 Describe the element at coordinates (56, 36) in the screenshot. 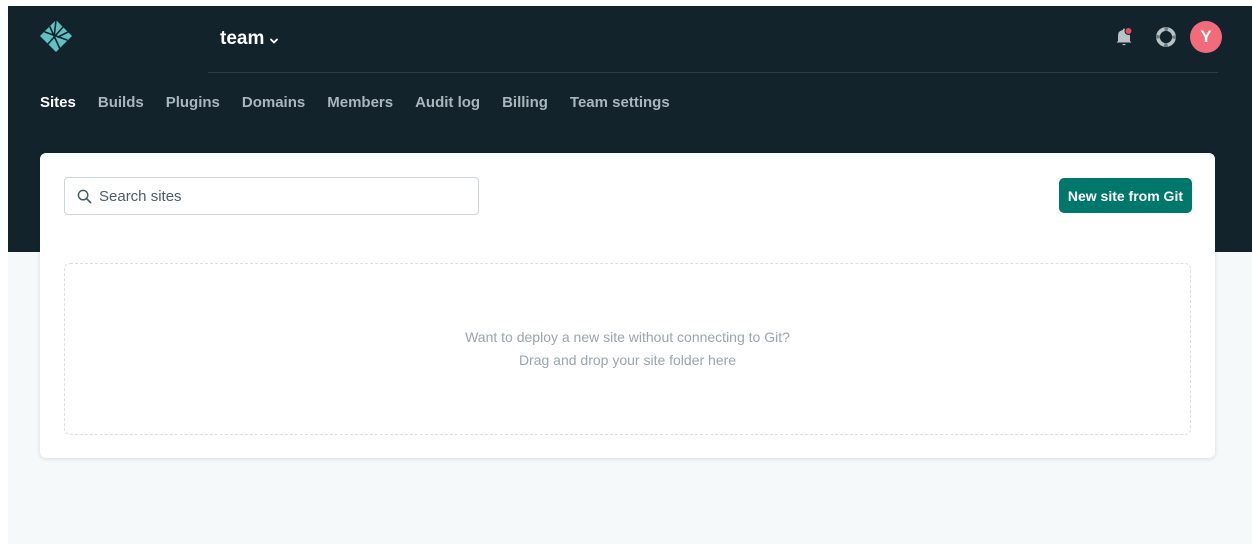

I see `netlify-logo-icon` at that location.